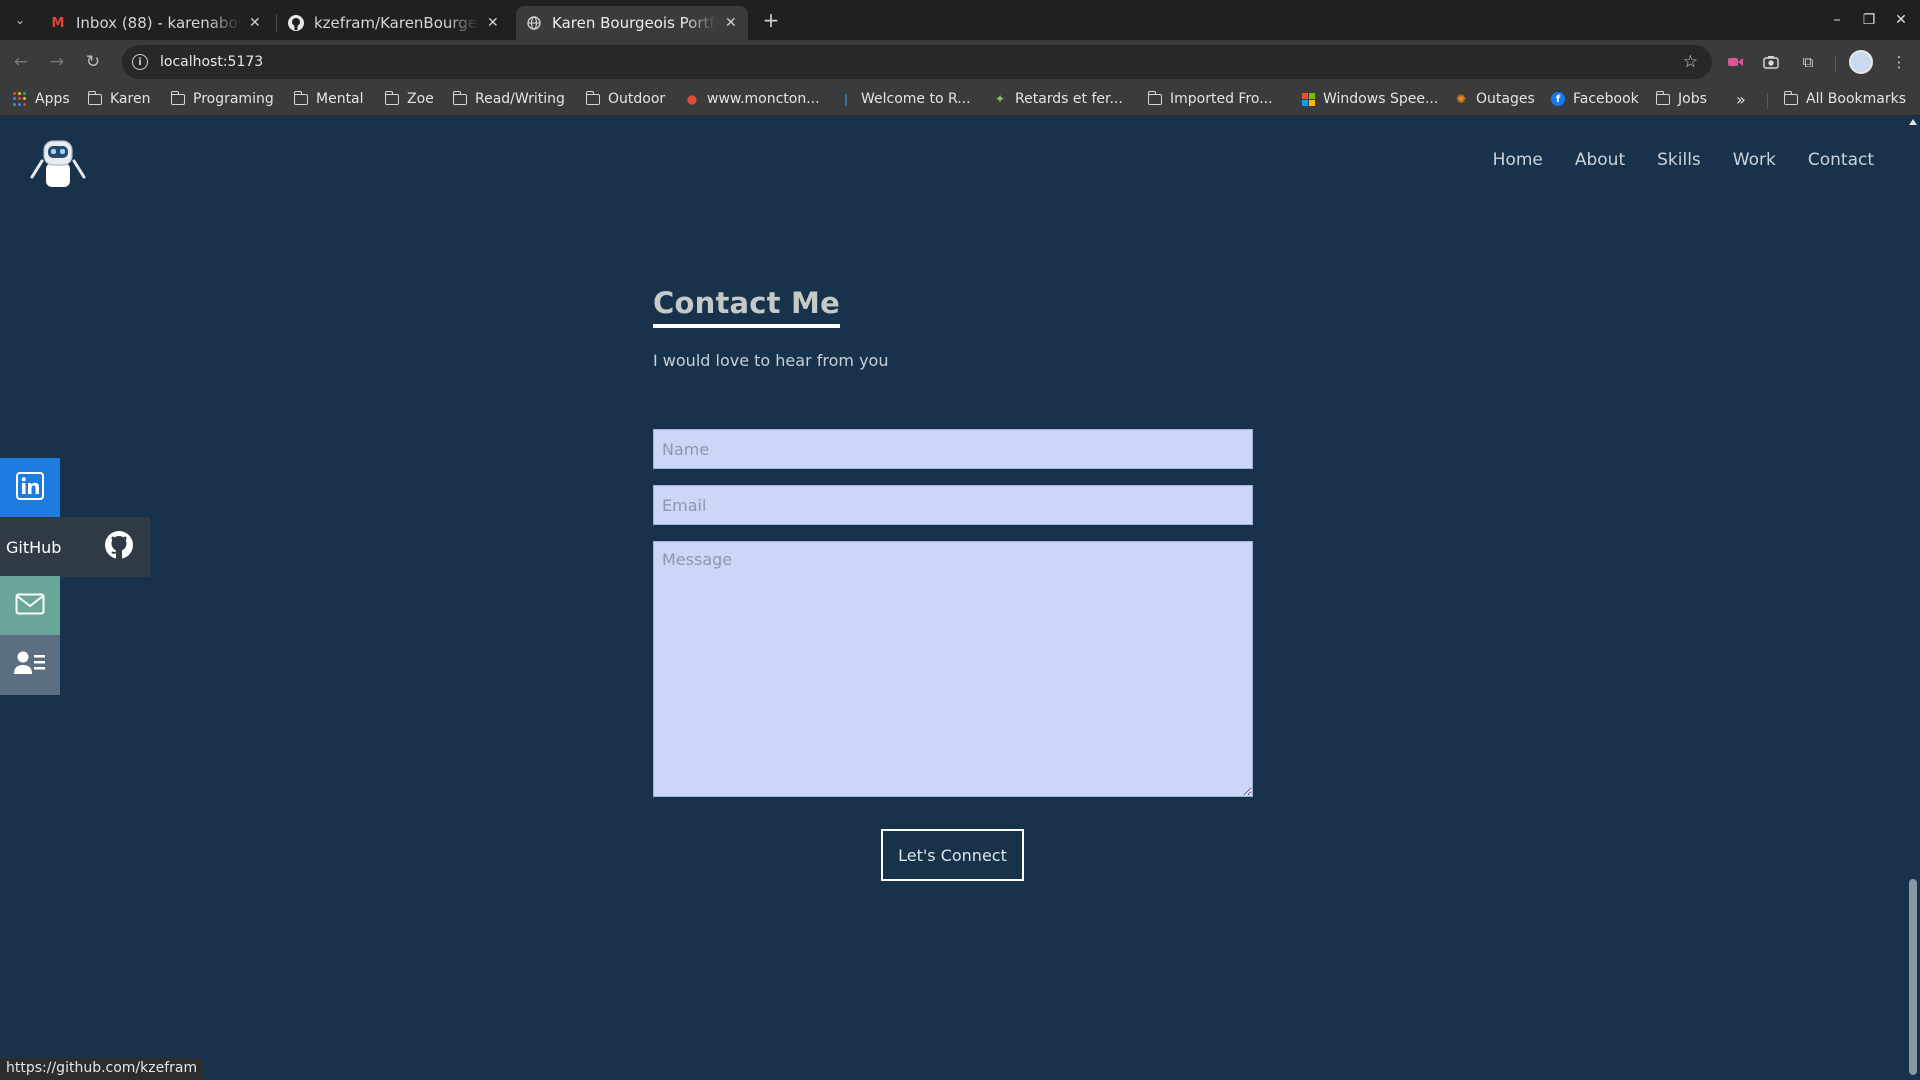 This screenshot has height=1080, width=1920. What do you see at coordinates (1505, 99) in the screenshot?
I see `bookmark-label: Outages` at bounding box center [1505, 99].